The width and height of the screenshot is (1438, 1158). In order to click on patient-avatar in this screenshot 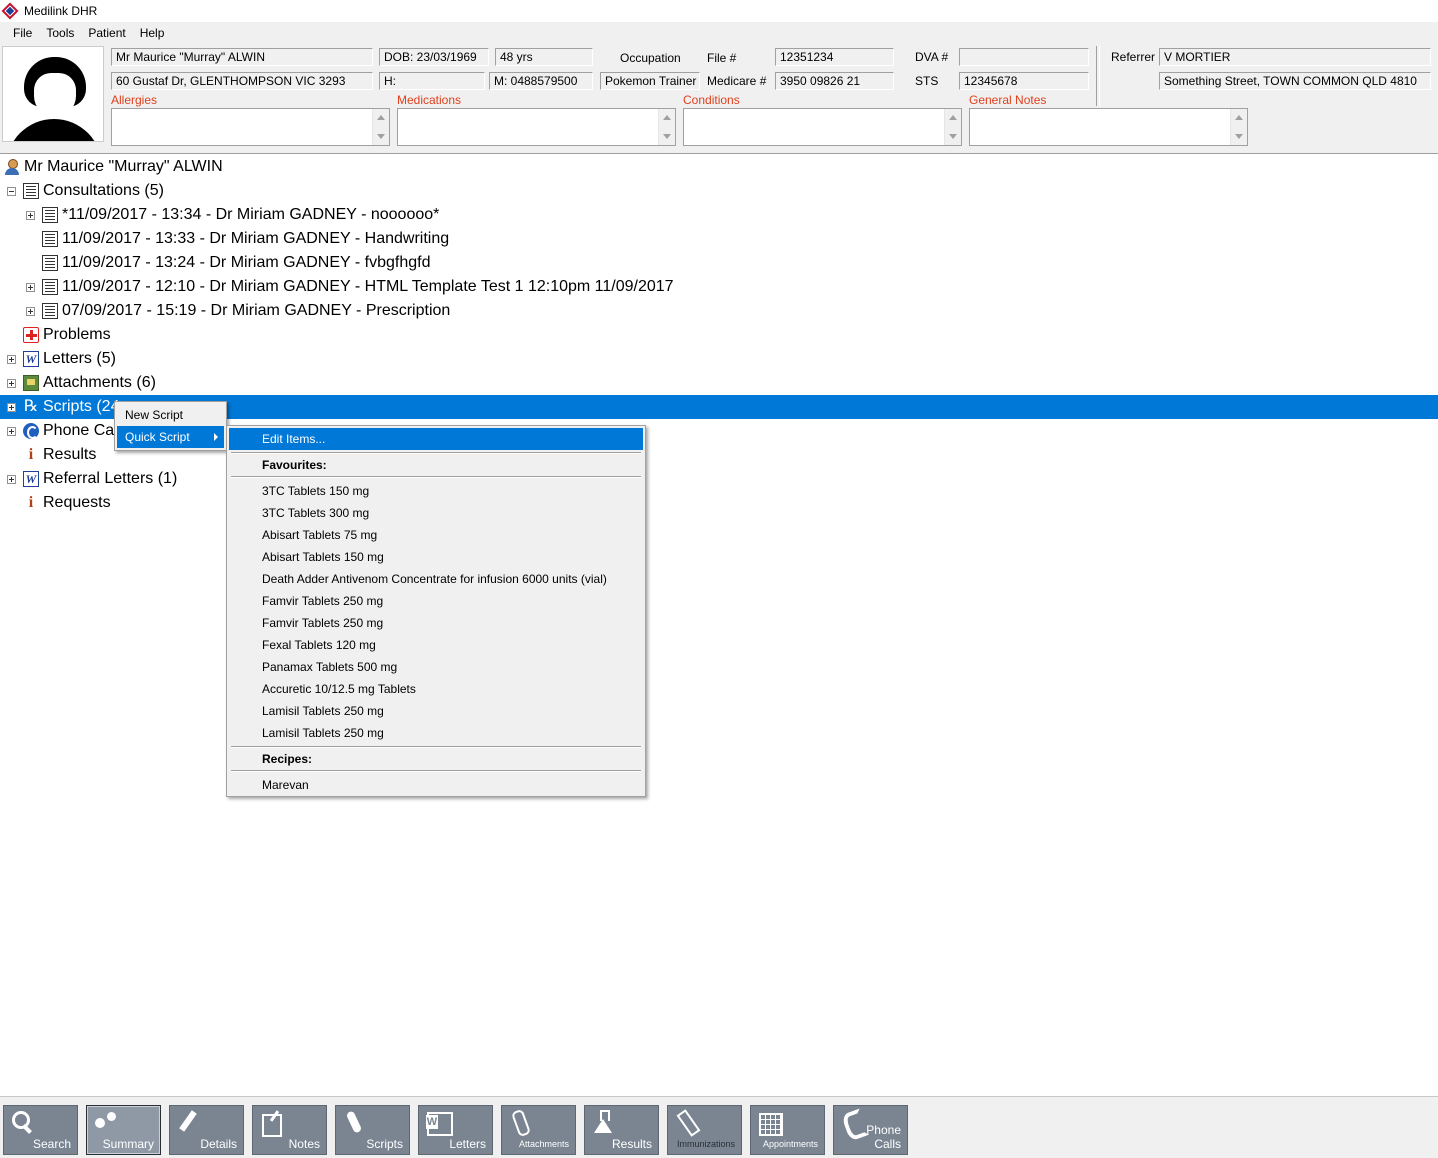, I will do `click(53, 94)`.